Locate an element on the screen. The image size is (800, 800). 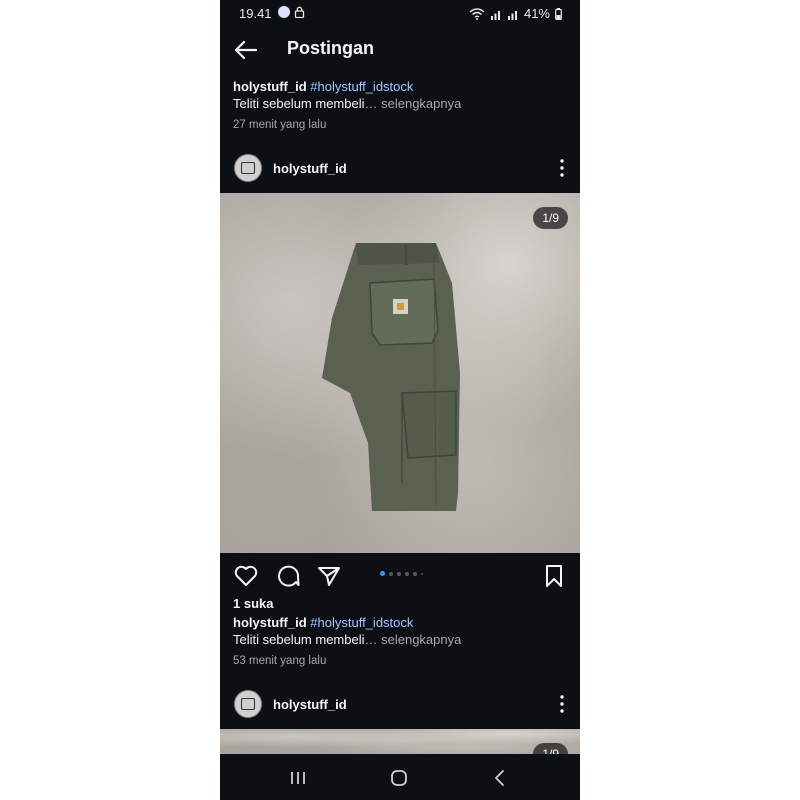
app-bar: Postingan is located at coordinates (400, 50).